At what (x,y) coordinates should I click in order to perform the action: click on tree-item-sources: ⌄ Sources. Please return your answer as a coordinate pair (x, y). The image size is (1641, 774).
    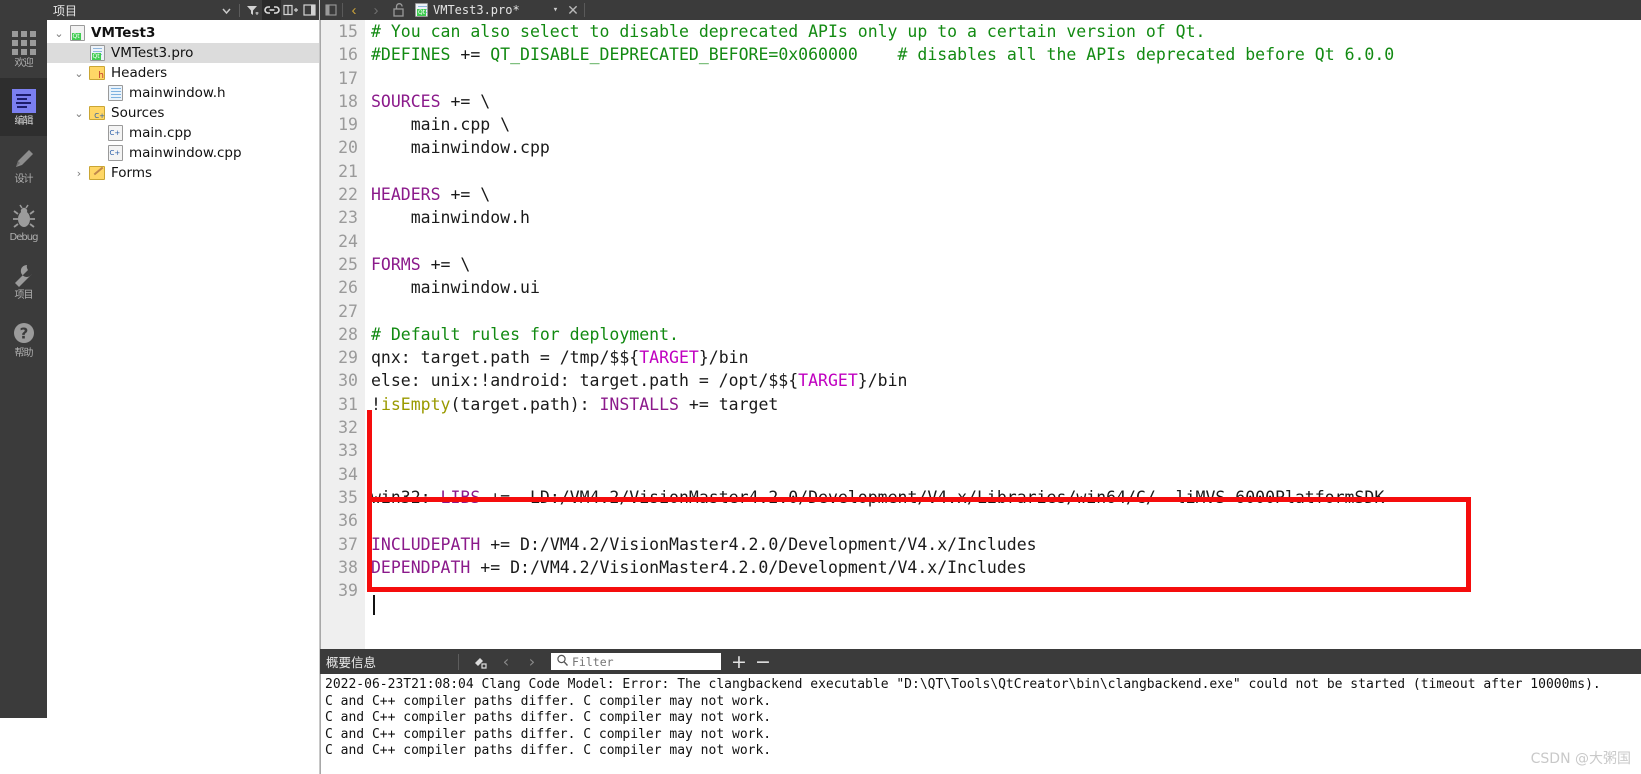
    Looking at the image, I should click on (183, 113).